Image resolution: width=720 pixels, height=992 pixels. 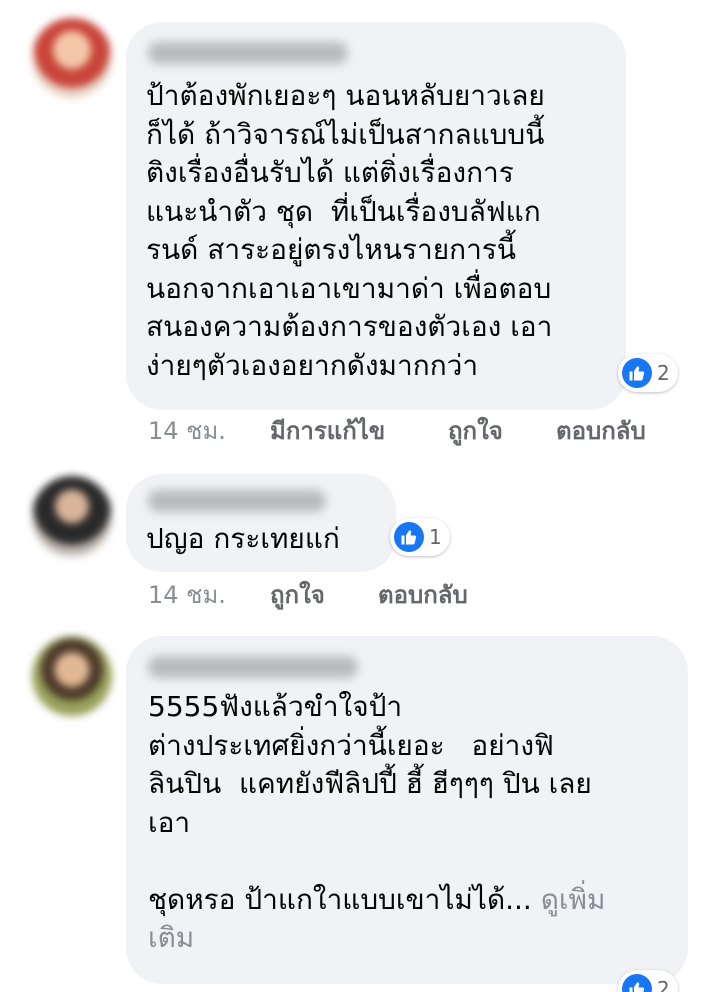 I want to click on reaction-count: 1, so click(x=435, y=537).